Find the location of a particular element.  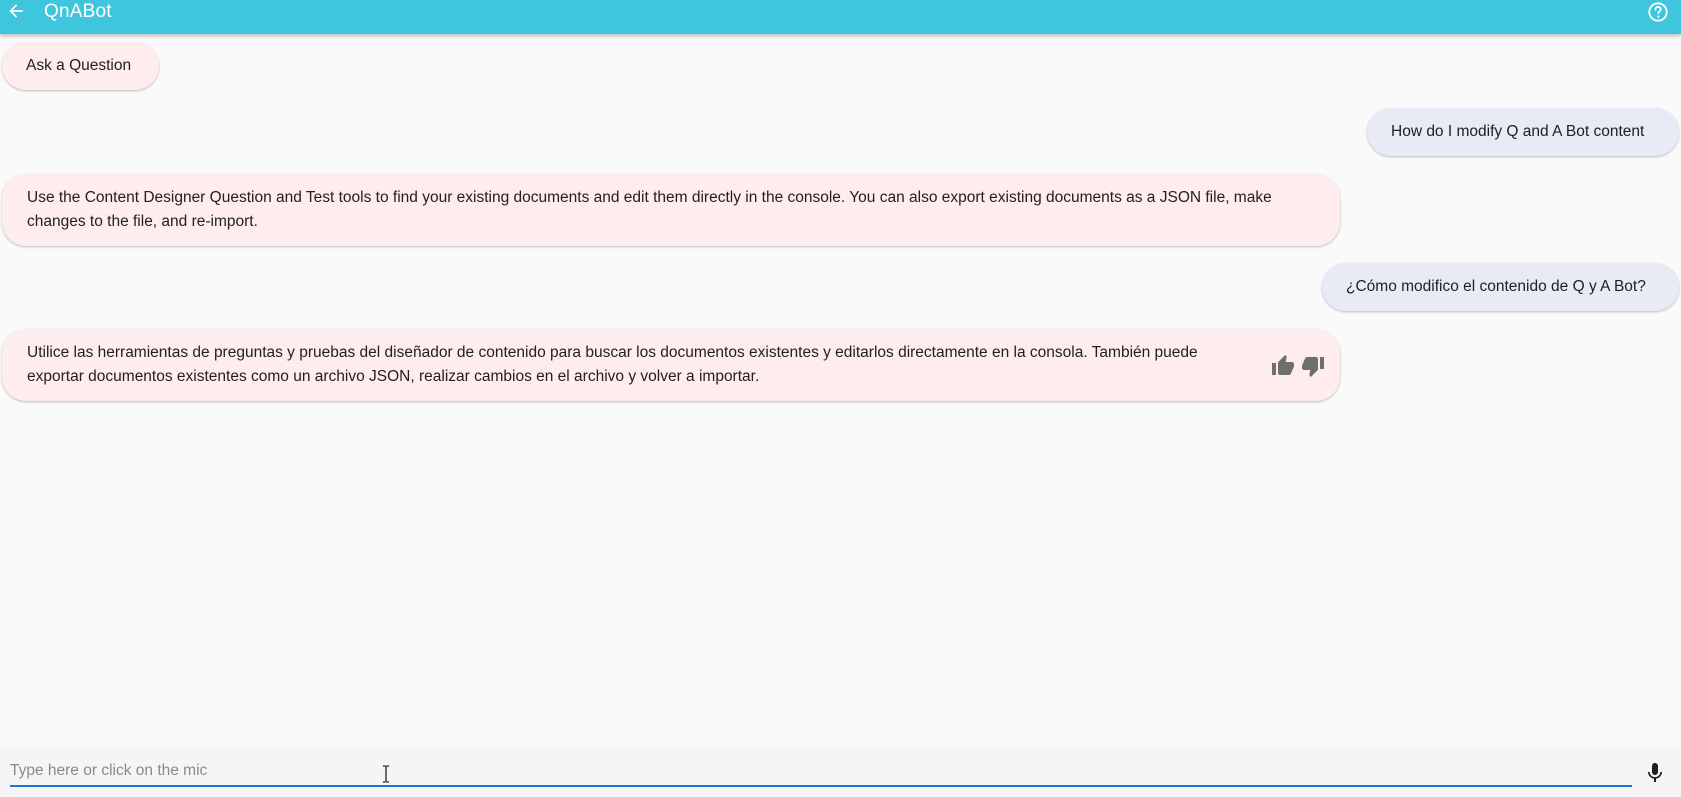

help-circle-icon is located at coordinates (1658, 12).